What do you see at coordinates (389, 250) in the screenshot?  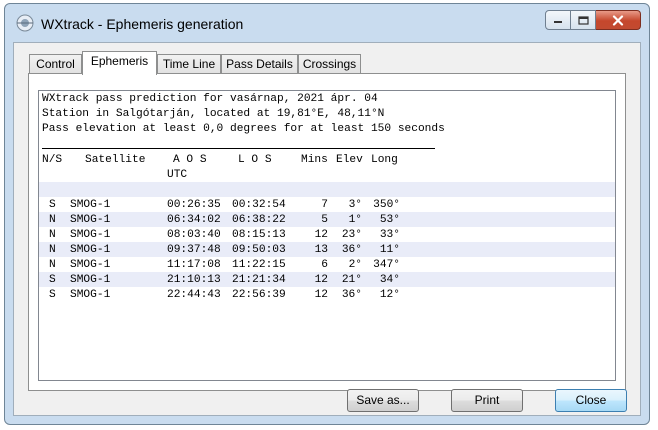 I see `row-long: 11°` at bounding box center [389, 250].